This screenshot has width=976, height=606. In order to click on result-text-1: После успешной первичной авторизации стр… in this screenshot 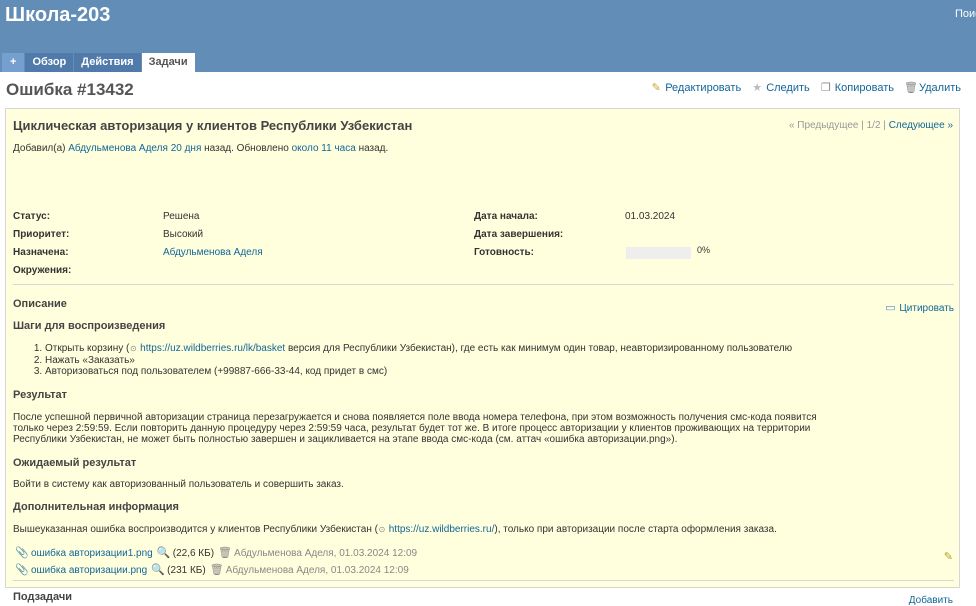, I will do `click(415, 417)`.